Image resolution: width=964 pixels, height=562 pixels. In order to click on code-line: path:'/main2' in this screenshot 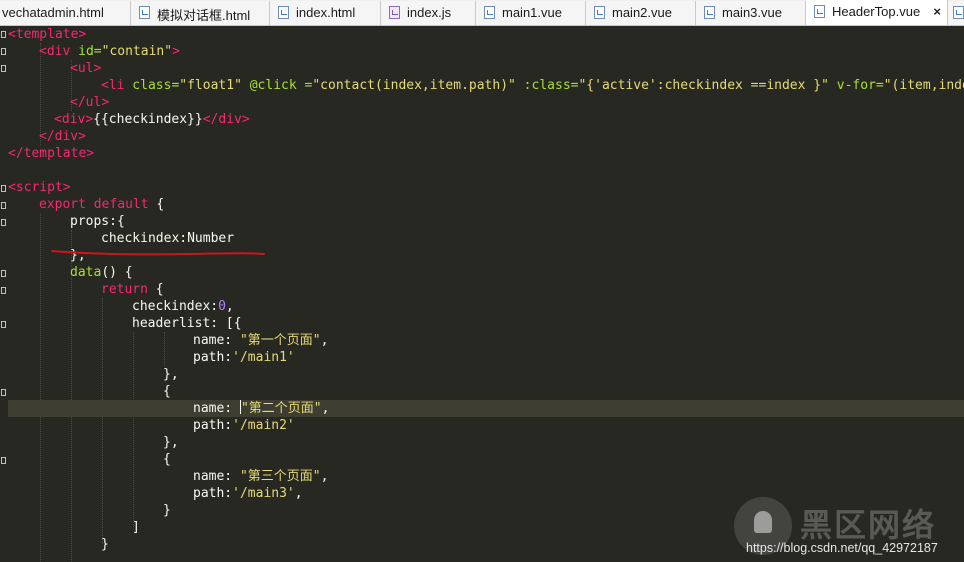, I will do `click(244, 425)`.